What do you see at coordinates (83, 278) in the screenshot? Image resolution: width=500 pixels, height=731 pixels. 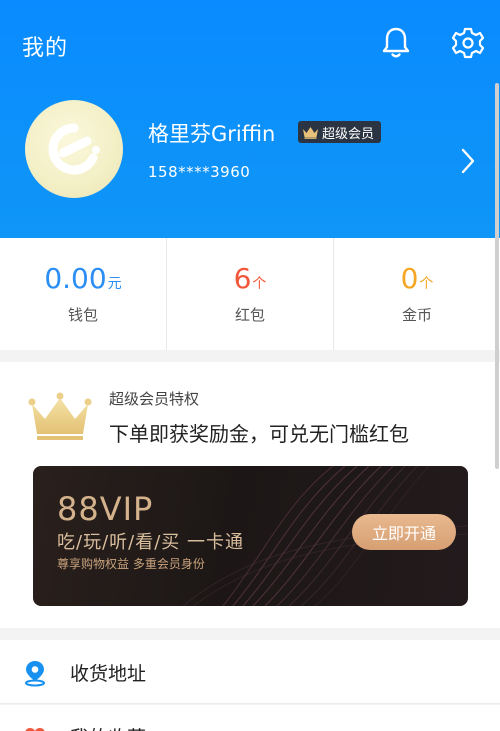 I see `stat-value: 0.00元` at bounding box center [83, 278].